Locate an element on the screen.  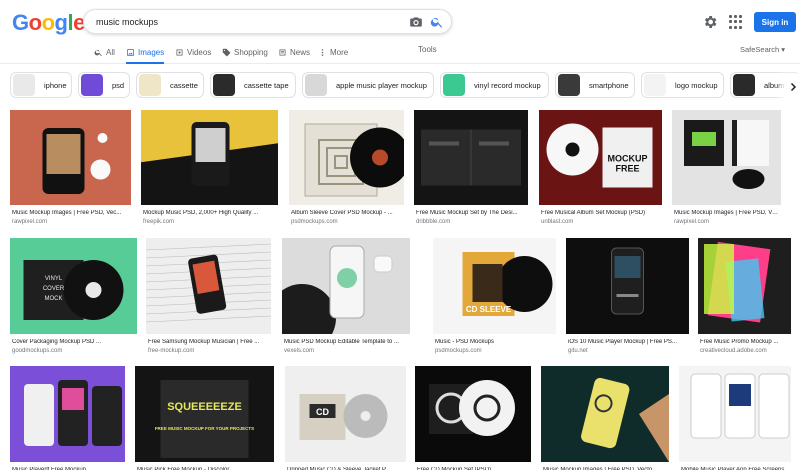
tab-videos: Videos is located at coordinates (193, 52).